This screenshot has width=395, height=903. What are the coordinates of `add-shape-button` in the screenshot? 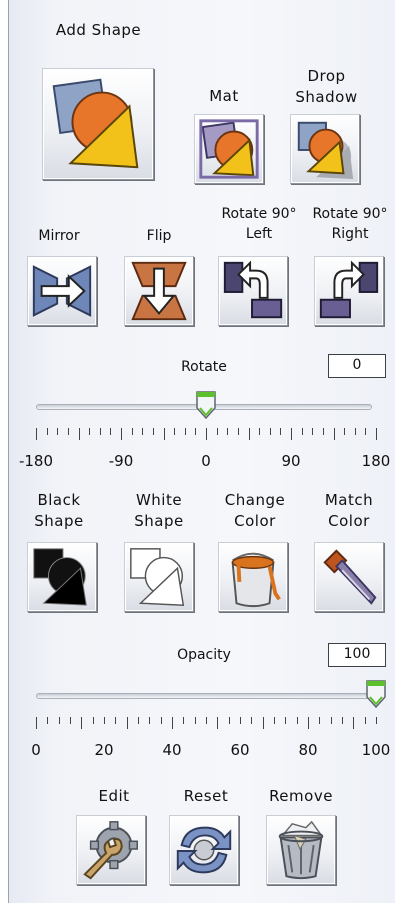 It's located at (98, 124).